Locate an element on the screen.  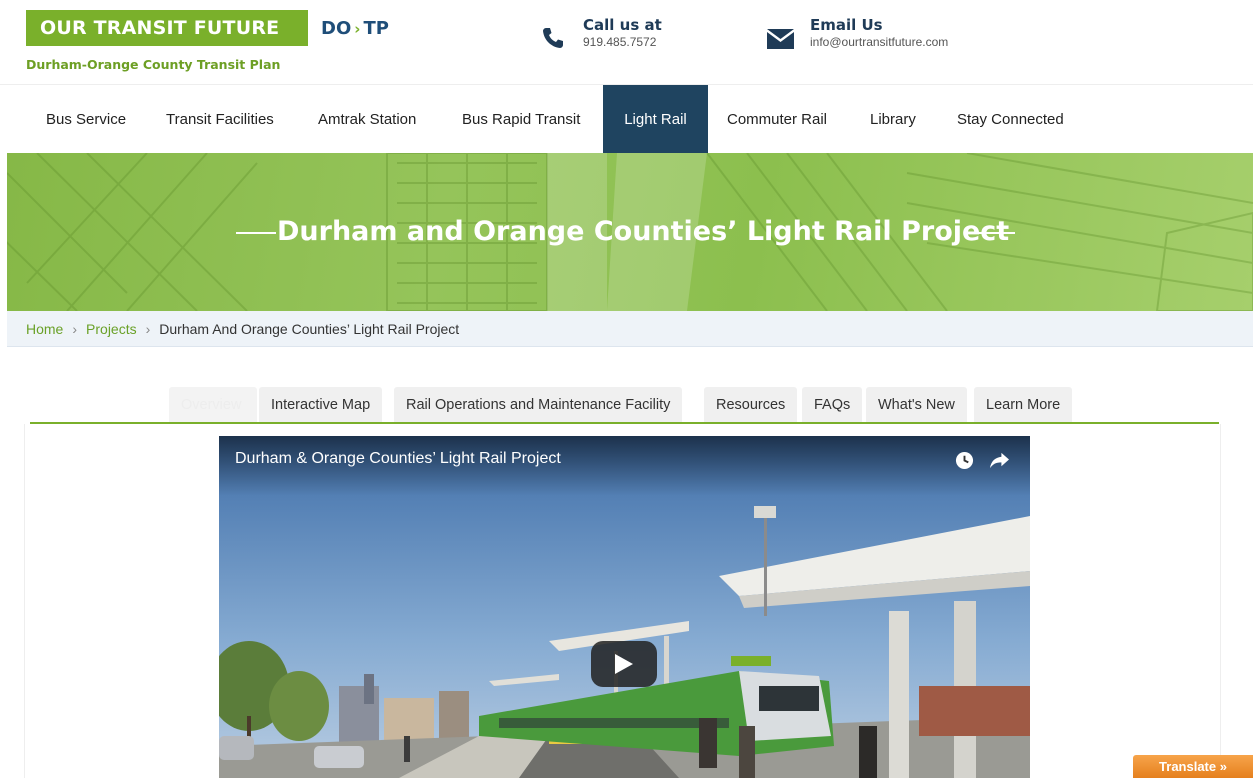
email-title: Email Us is located at coordinates (846, 25).